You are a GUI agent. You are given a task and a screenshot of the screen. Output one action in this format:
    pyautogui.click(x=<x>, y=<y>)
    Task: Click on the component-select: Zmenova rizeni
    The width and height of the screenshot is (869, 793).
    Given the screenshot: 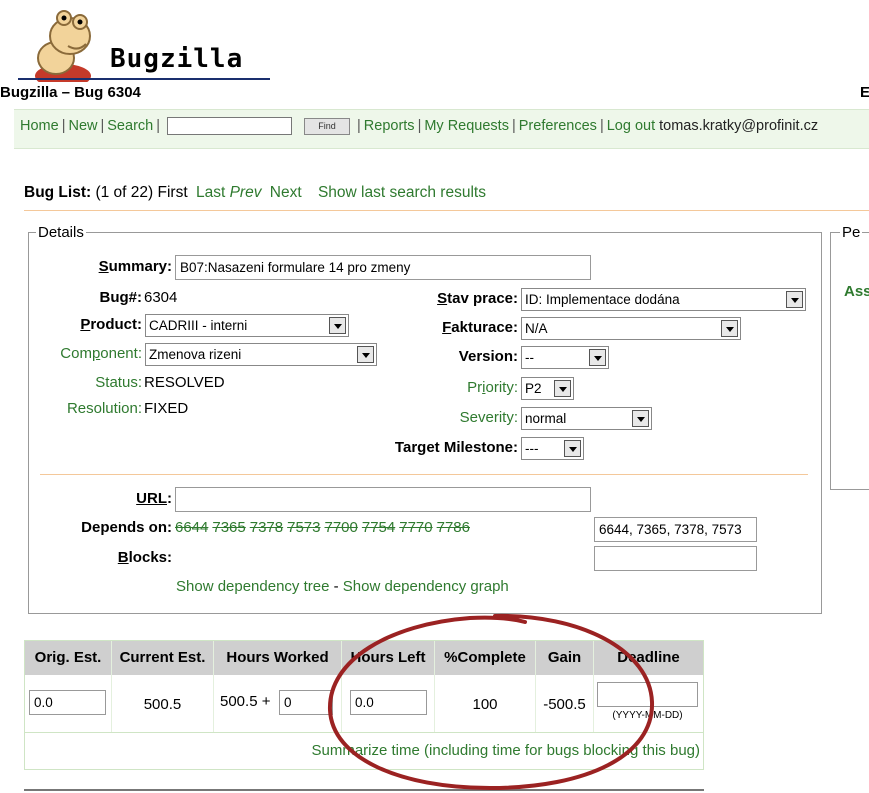 What is the action you would take?
    pyautogui.click(x=261, y=354)
    